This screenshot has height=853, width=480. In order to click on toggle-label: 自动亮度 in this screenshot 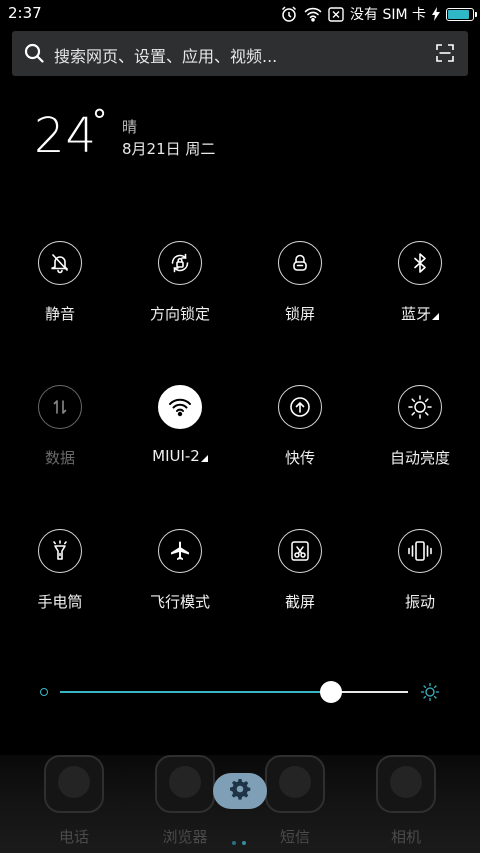, I will do `click(419, 458)`.